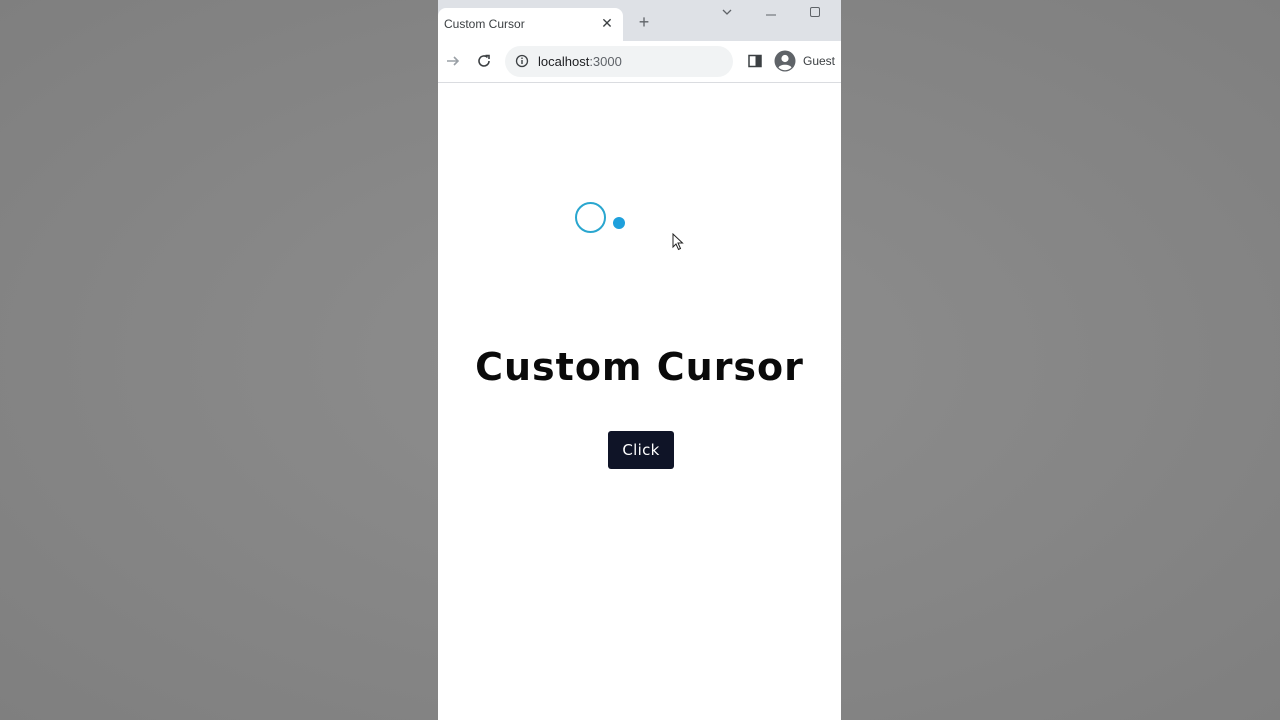 The image size is (1280, 720). What do you see at coordinates (619, 223) in the screenshot?
I see `custom-cursor-dot` at bounding box center [619, 223].